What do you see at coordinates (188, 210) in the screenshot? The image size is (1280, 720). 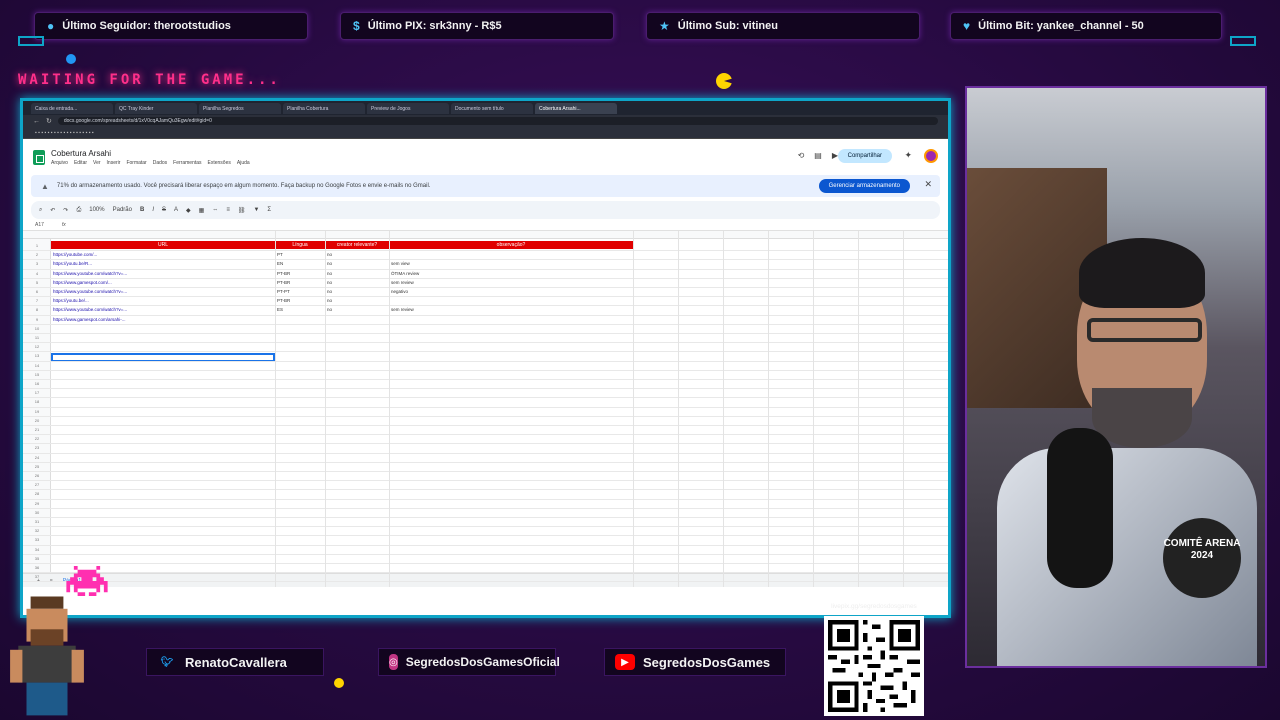 I see `fill-color-icon: ◆` at bounding box center [188, 210].